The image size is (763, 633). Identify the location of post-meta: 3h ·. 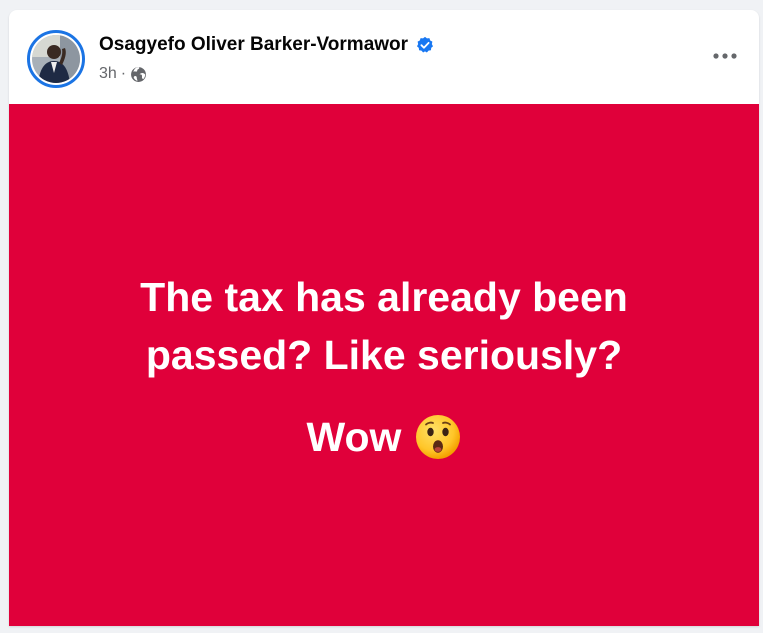
(123, 74).